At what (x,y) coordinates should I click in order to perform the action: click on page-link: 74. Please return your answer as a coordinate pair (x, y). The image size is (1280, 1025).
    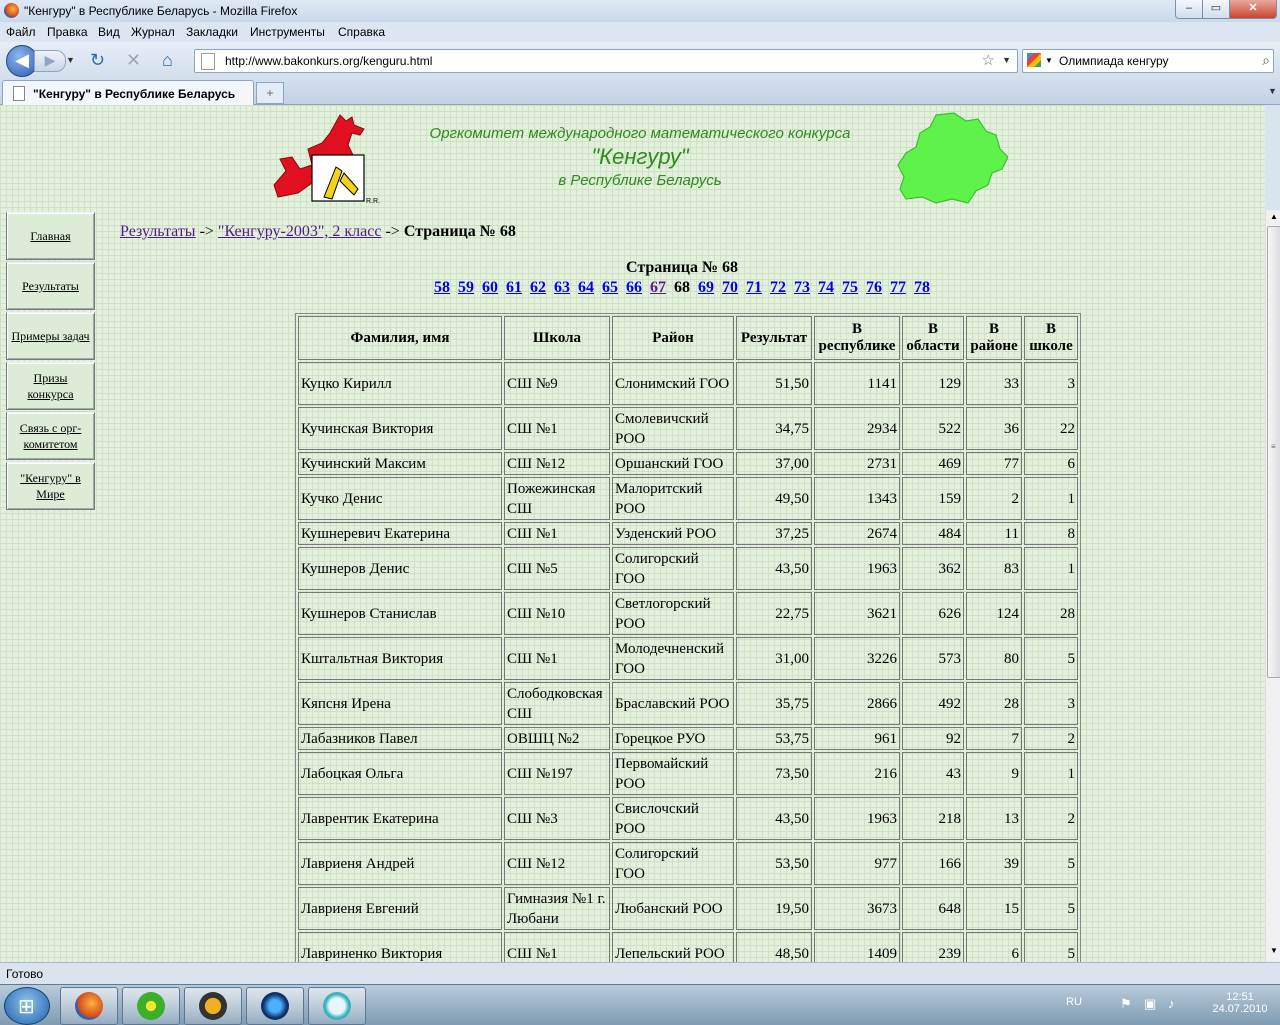
    Looking at the image, I should click on (826, 287).